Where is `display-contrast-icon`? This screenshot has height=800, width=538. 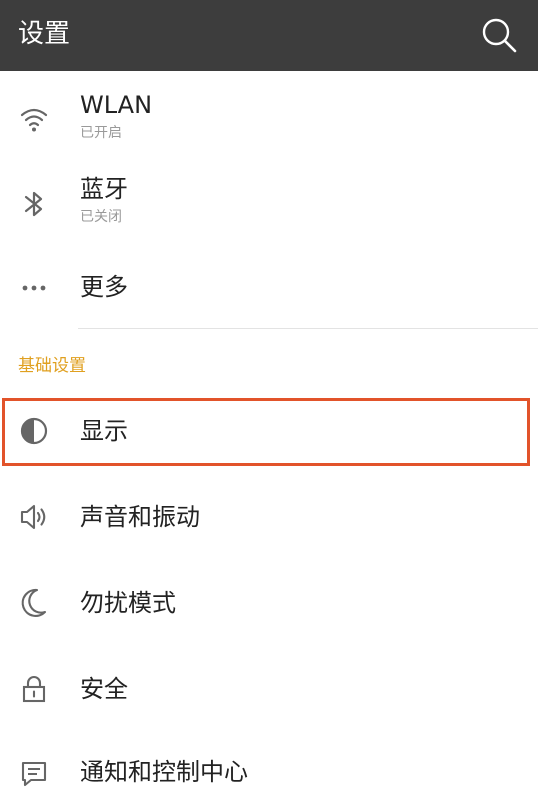 display-contrast-icon is located at coordinates (34, 431).